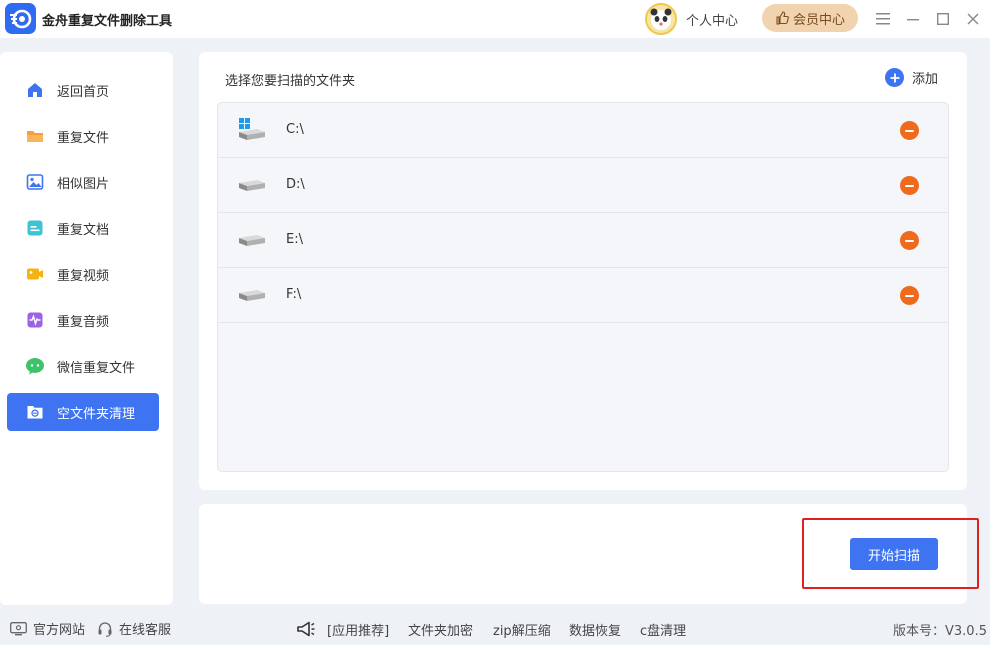 This screenshot has width=990, height=645. What do you see at coordinates (440, 629) in the screenshot?
I see `folder-encrypt-link: 文件夹加密` at bounding box center [440, 629].